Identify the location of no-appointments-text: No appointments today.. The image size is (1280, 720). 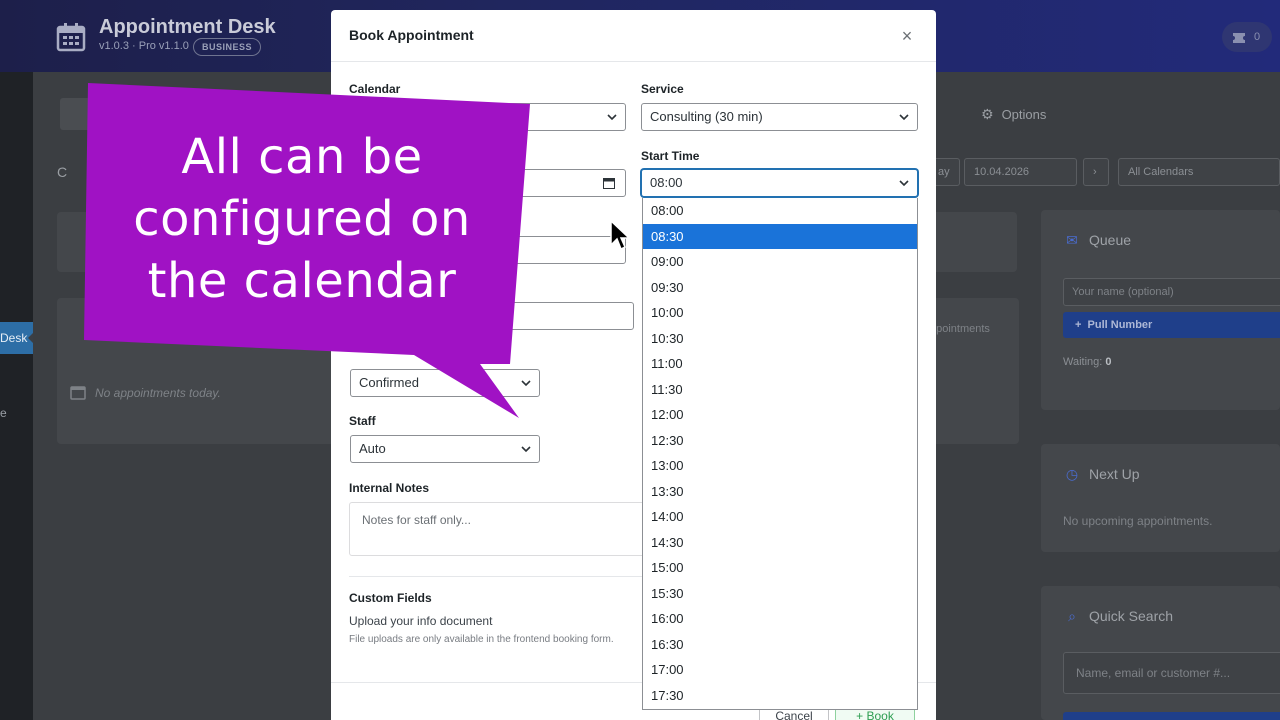
(145, 393).